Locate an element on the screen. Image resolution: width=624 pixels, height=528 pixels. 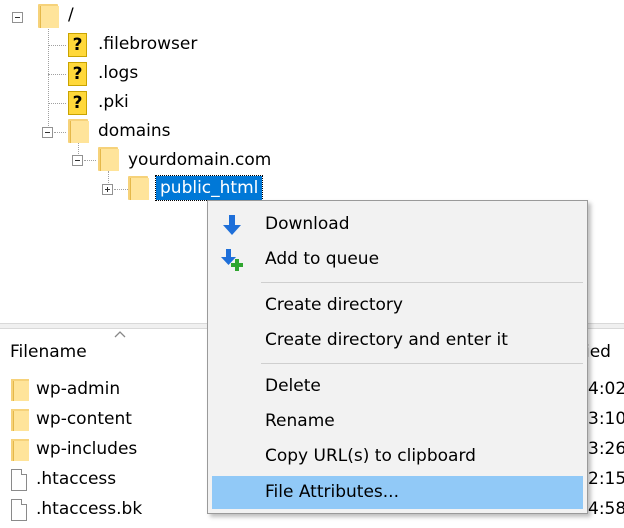
expand-toggle-icon is located at coordinates (107, 189).